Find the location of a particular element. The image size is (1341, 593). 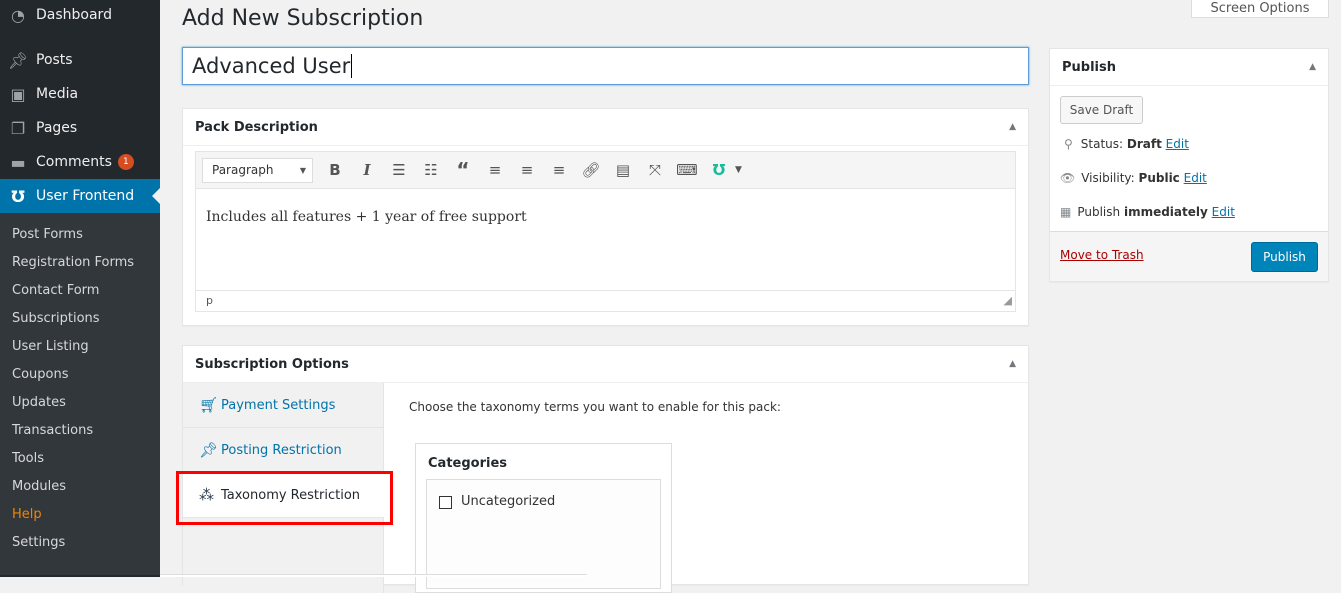

highlight-box is located at coordinates (284, 498).